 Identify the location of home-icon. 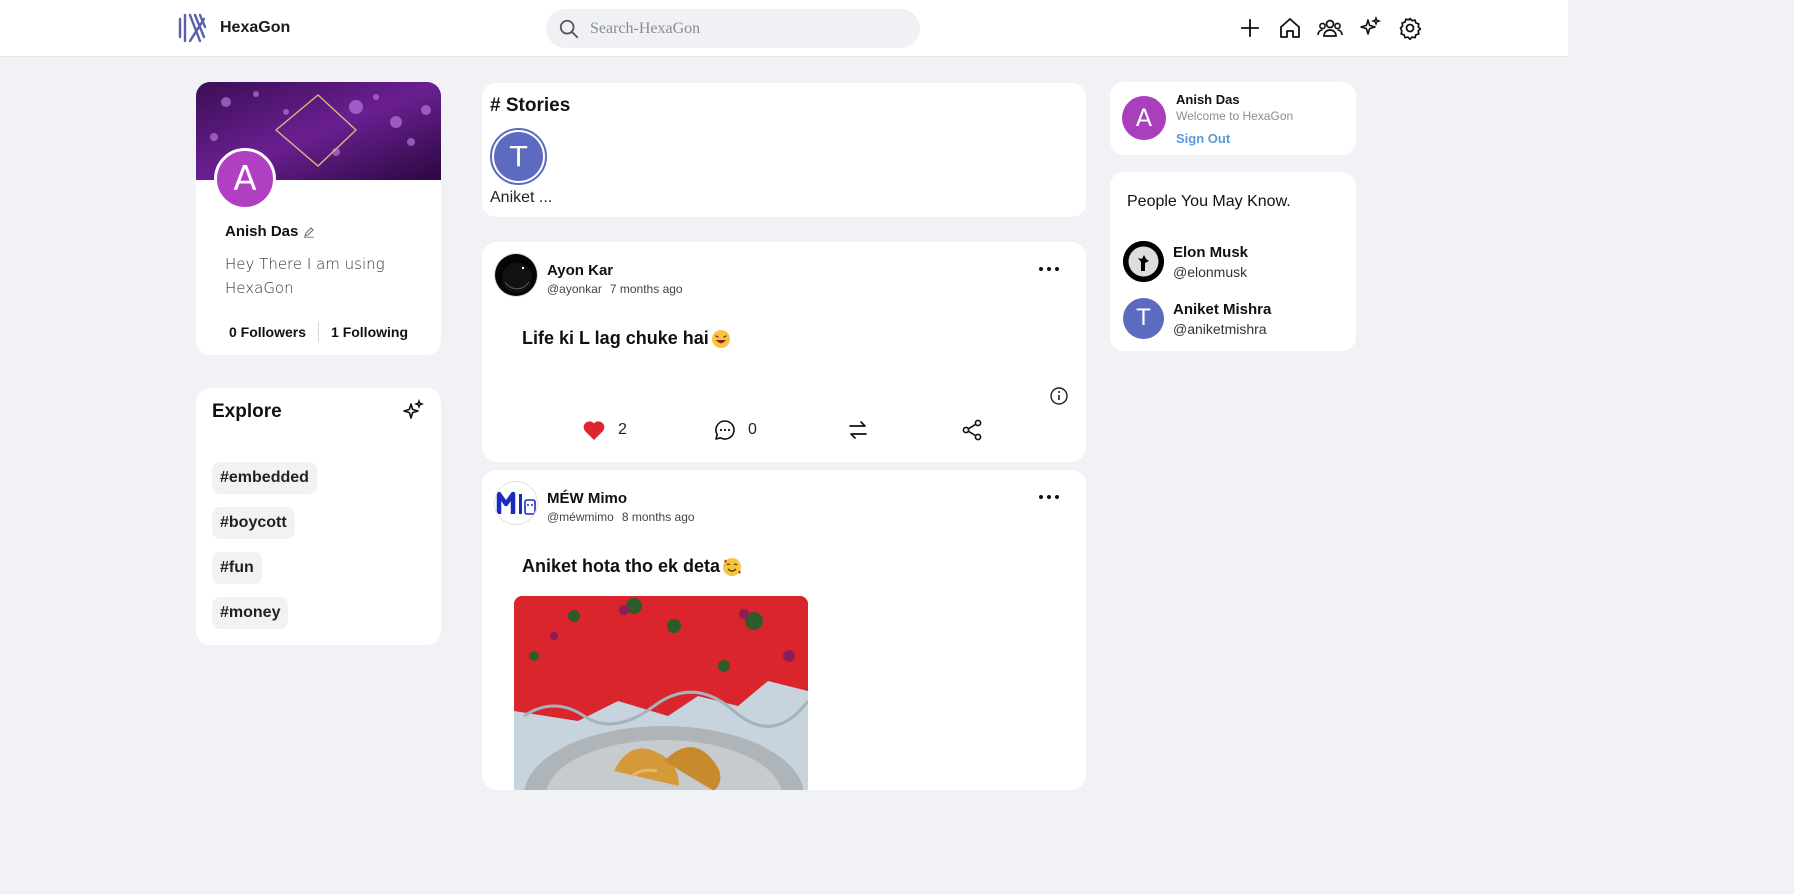
(1290, 28).